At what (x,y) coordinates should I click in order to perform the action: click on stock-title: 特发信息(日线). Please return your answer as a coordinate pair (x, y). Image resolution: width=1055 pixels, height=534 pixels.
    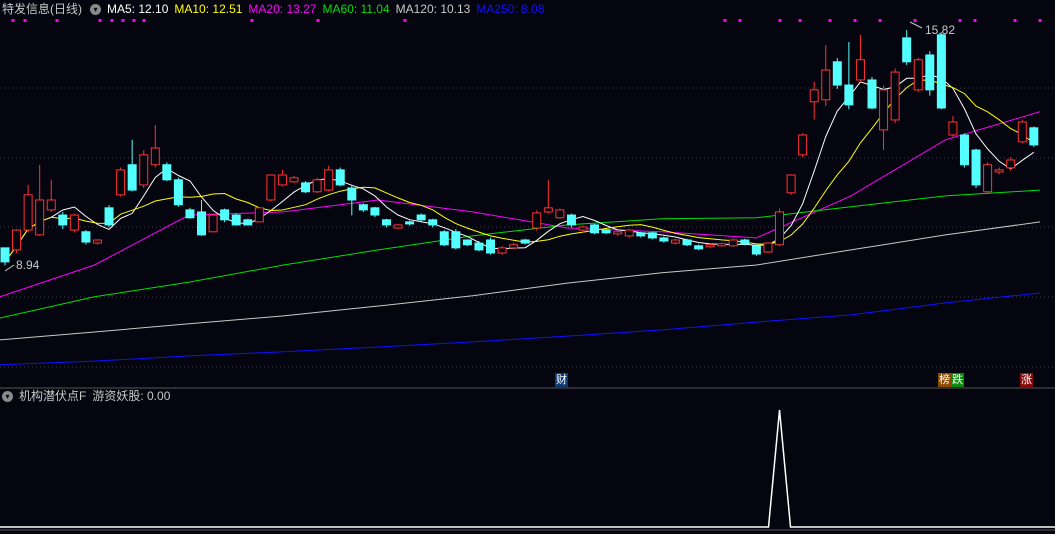
    Looking at the image, I should click on (42, 9).